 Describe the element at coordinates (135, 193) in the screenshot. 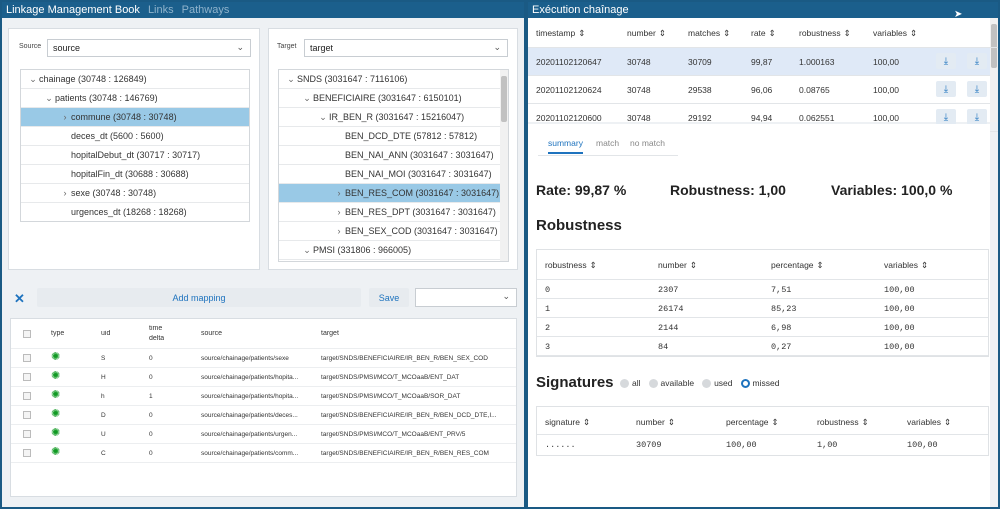

I see `tree-node: › sexe (30748 : 30748)` at that location.